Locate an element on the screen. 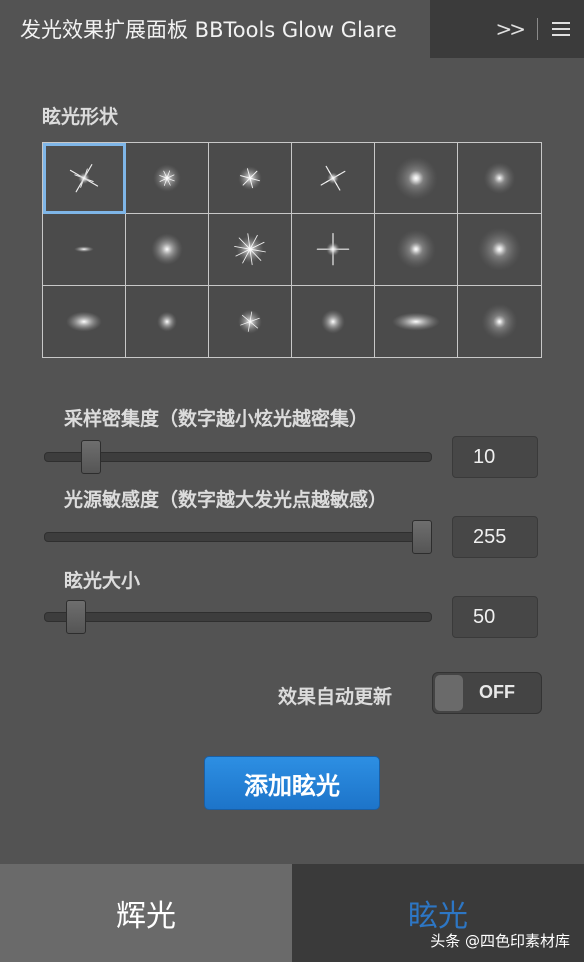 The width and height of the screenshot is (584, 962). light-sensitivity-label: 光源敏感度（数字越大发光点越敏感） is located at coordinates (226, 500).